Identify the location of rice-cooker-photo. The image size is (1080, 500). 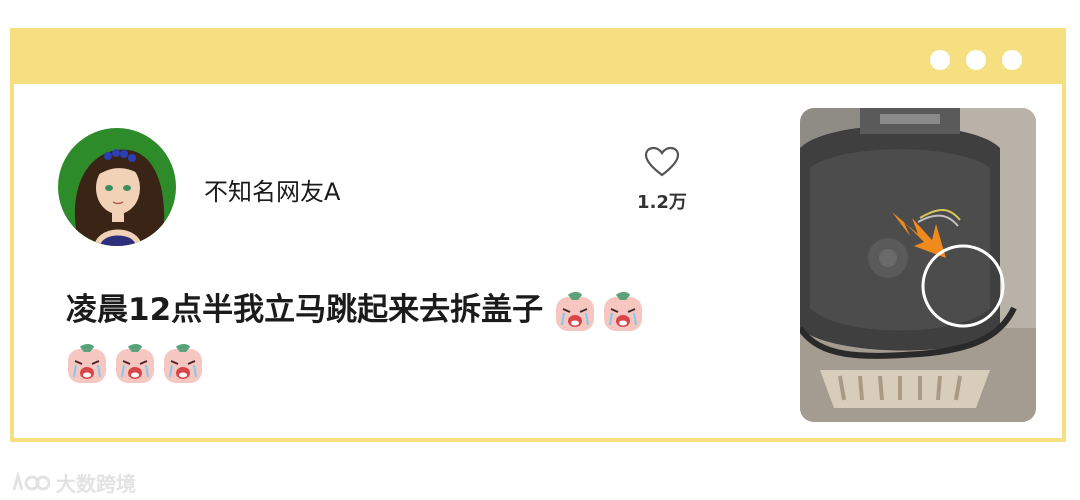
(918, 265).